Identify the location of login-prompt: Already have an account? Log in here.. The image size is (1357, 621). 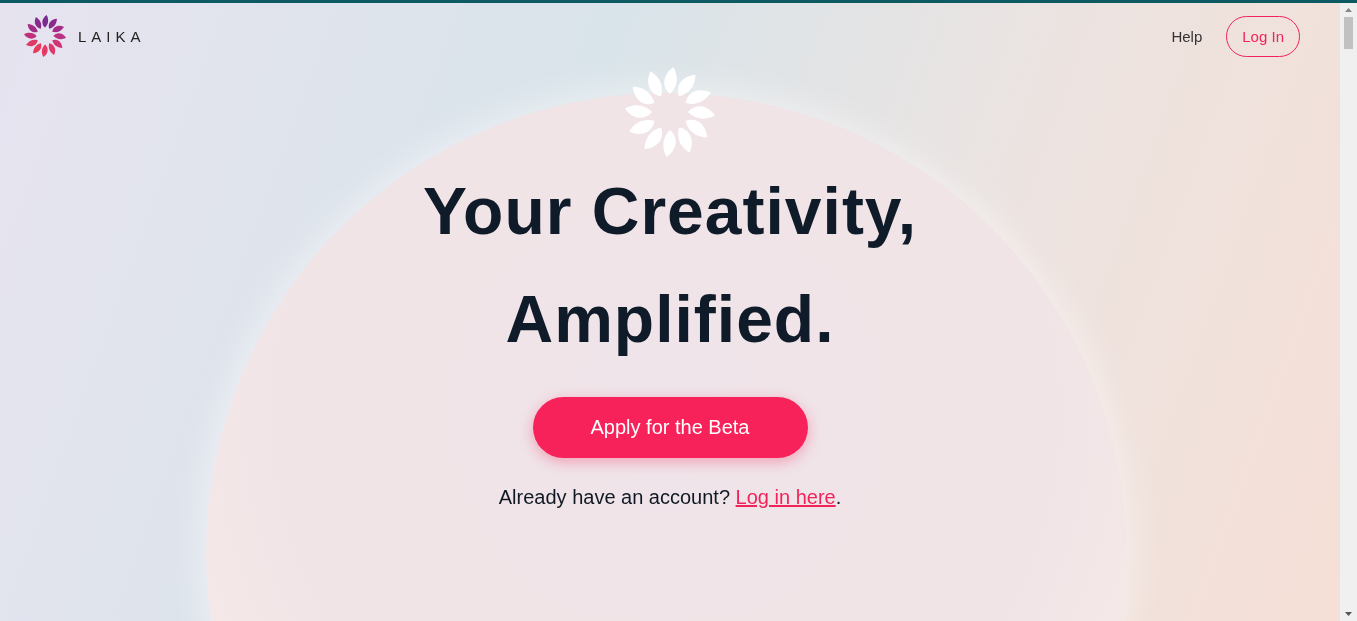
(670, 497).